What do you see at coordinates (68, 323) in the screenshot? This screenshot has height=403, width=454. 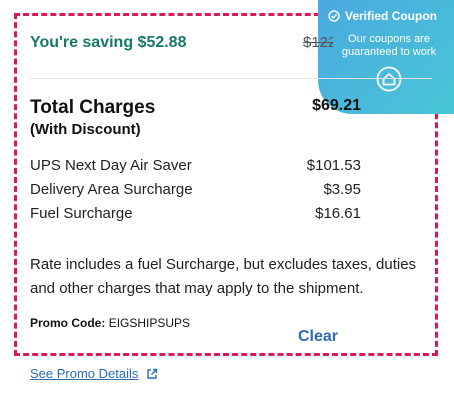 I see `promo-code-label: Promo Code:` at bounding box center [68, 323].